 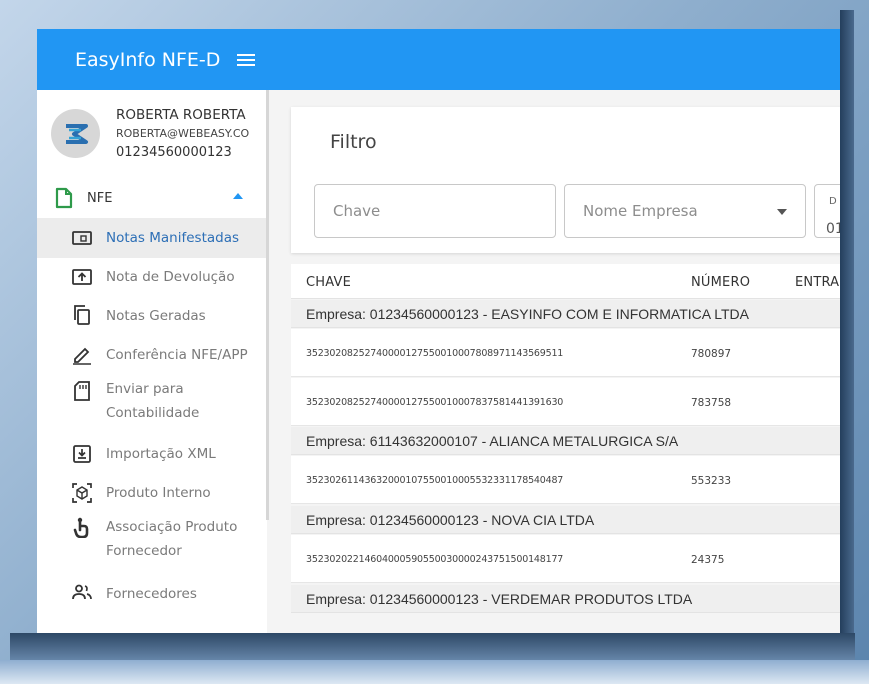 What do you see at coordinates (708, 560) in the screenshot?
I see `cell-number: 24375` at bounding box center [708, 560].